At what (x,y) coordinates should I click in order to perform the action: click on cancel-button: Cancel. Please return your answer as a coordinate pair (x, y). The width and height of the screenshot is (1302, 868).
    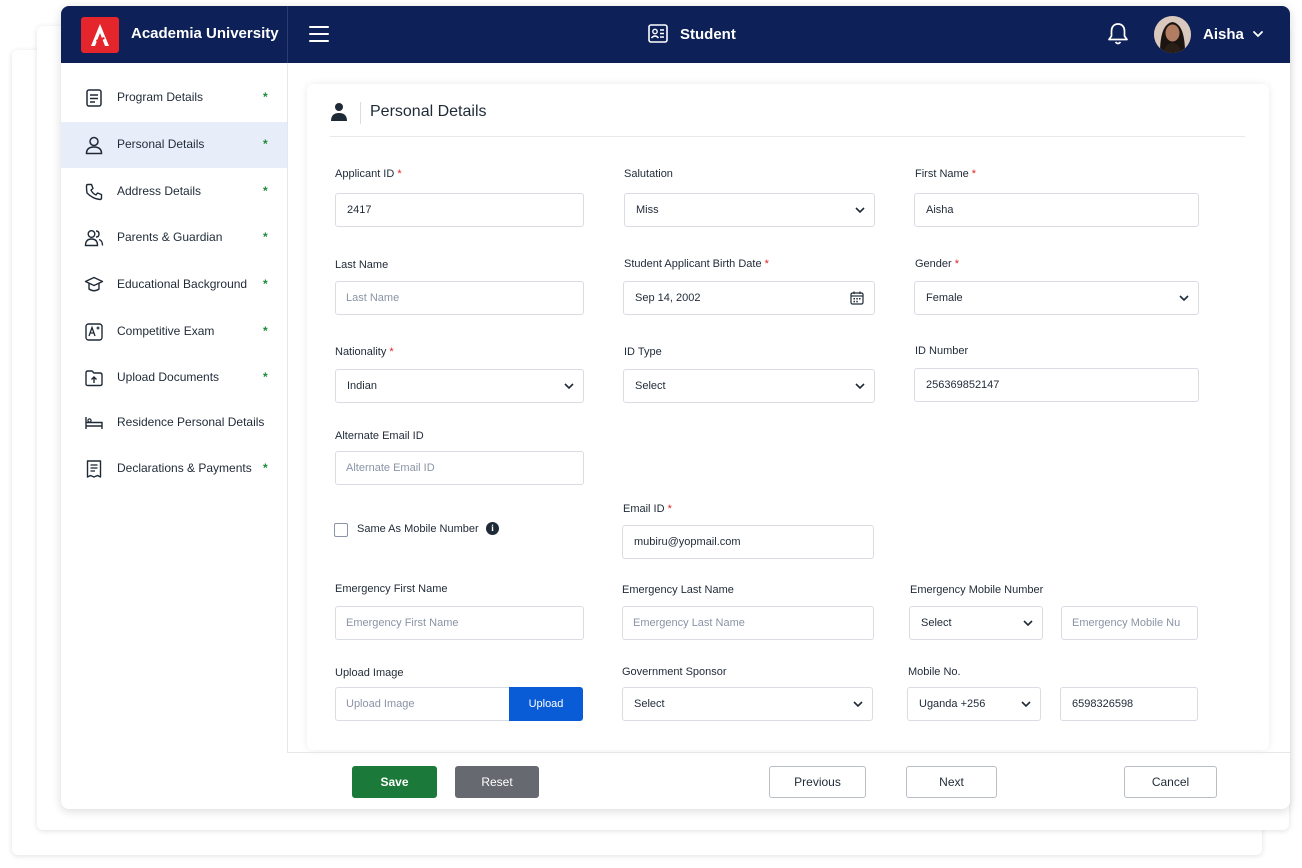
    Looking at the image, I should click on (1170, 782).